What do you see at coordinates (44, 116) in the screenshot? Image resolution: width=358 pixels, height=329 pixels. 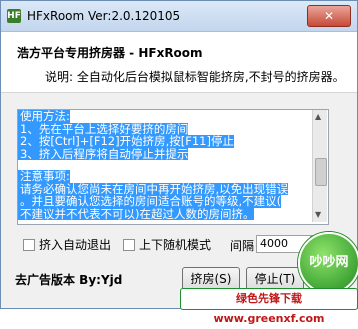 I see `instruction-line: 使用方法:` at bounding box center [44, 116].